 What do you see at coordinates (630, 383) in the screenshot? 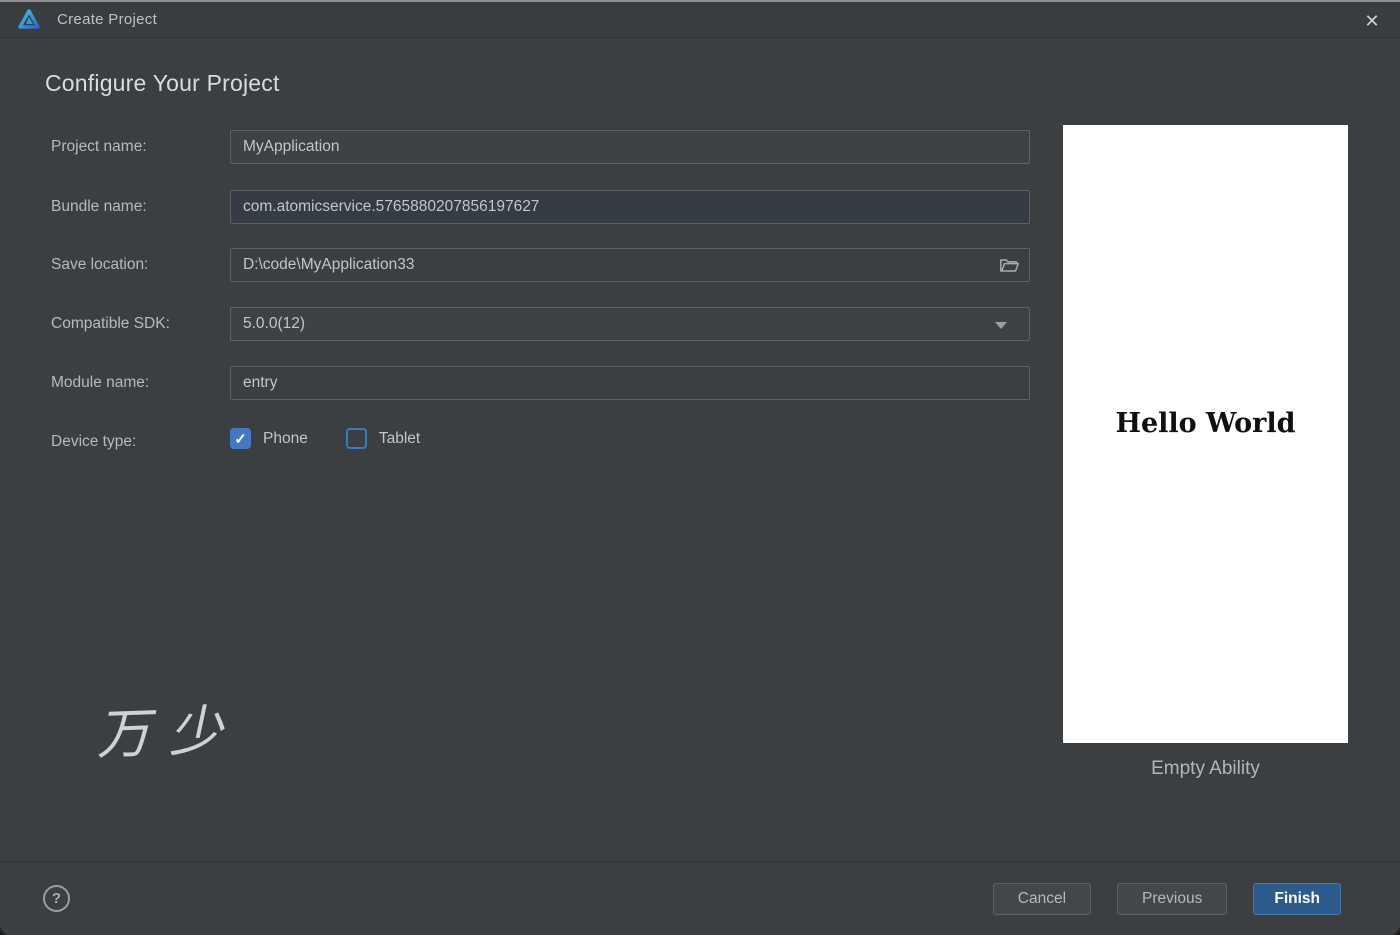
I see `module-name-input` at bounding box center [630, 383].